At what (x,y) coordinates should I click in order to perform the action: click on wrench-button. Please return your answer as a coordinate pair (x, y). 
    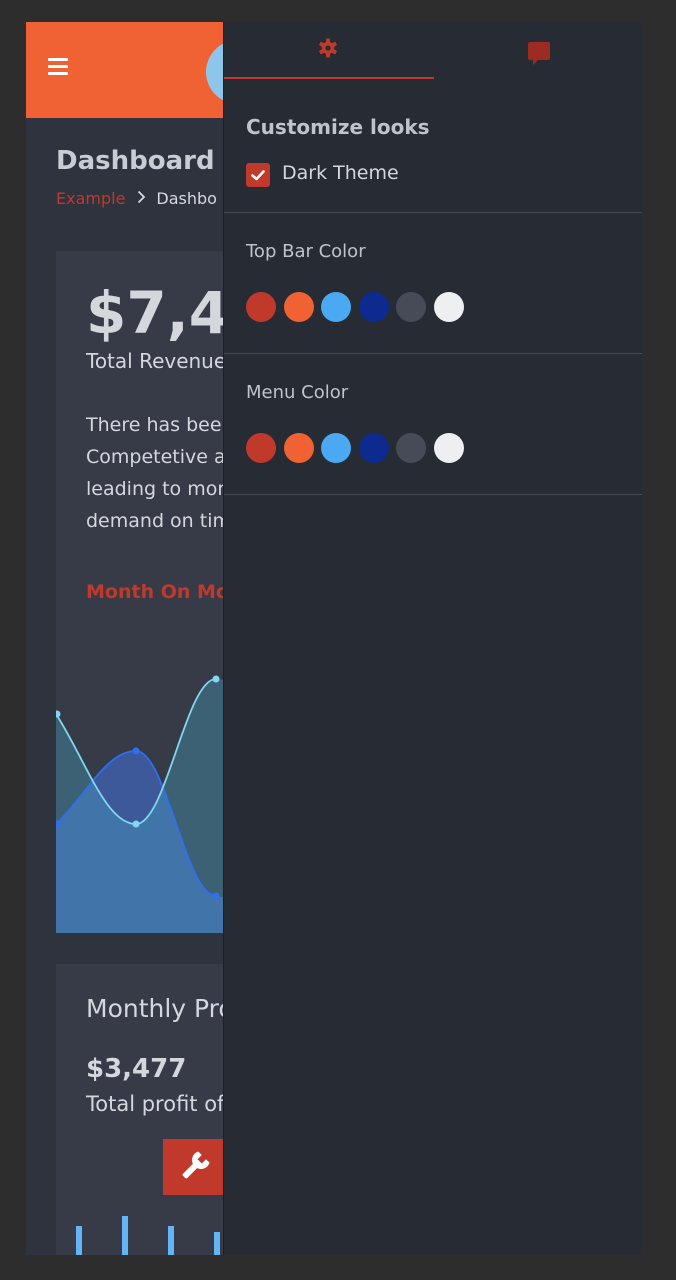
    Looking at the image, I should click on (194, 1167).